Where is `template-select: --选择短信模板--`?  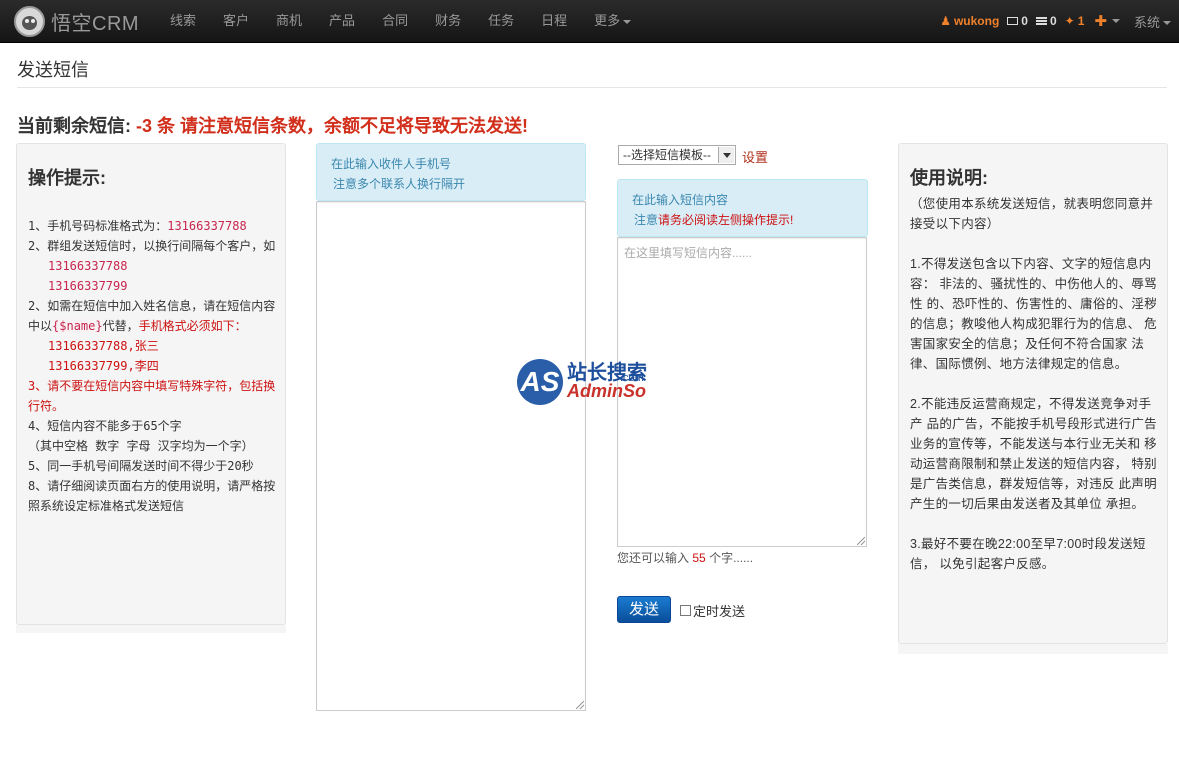
template-select: --选择短信模板-- is located at coordinates (677, 155).